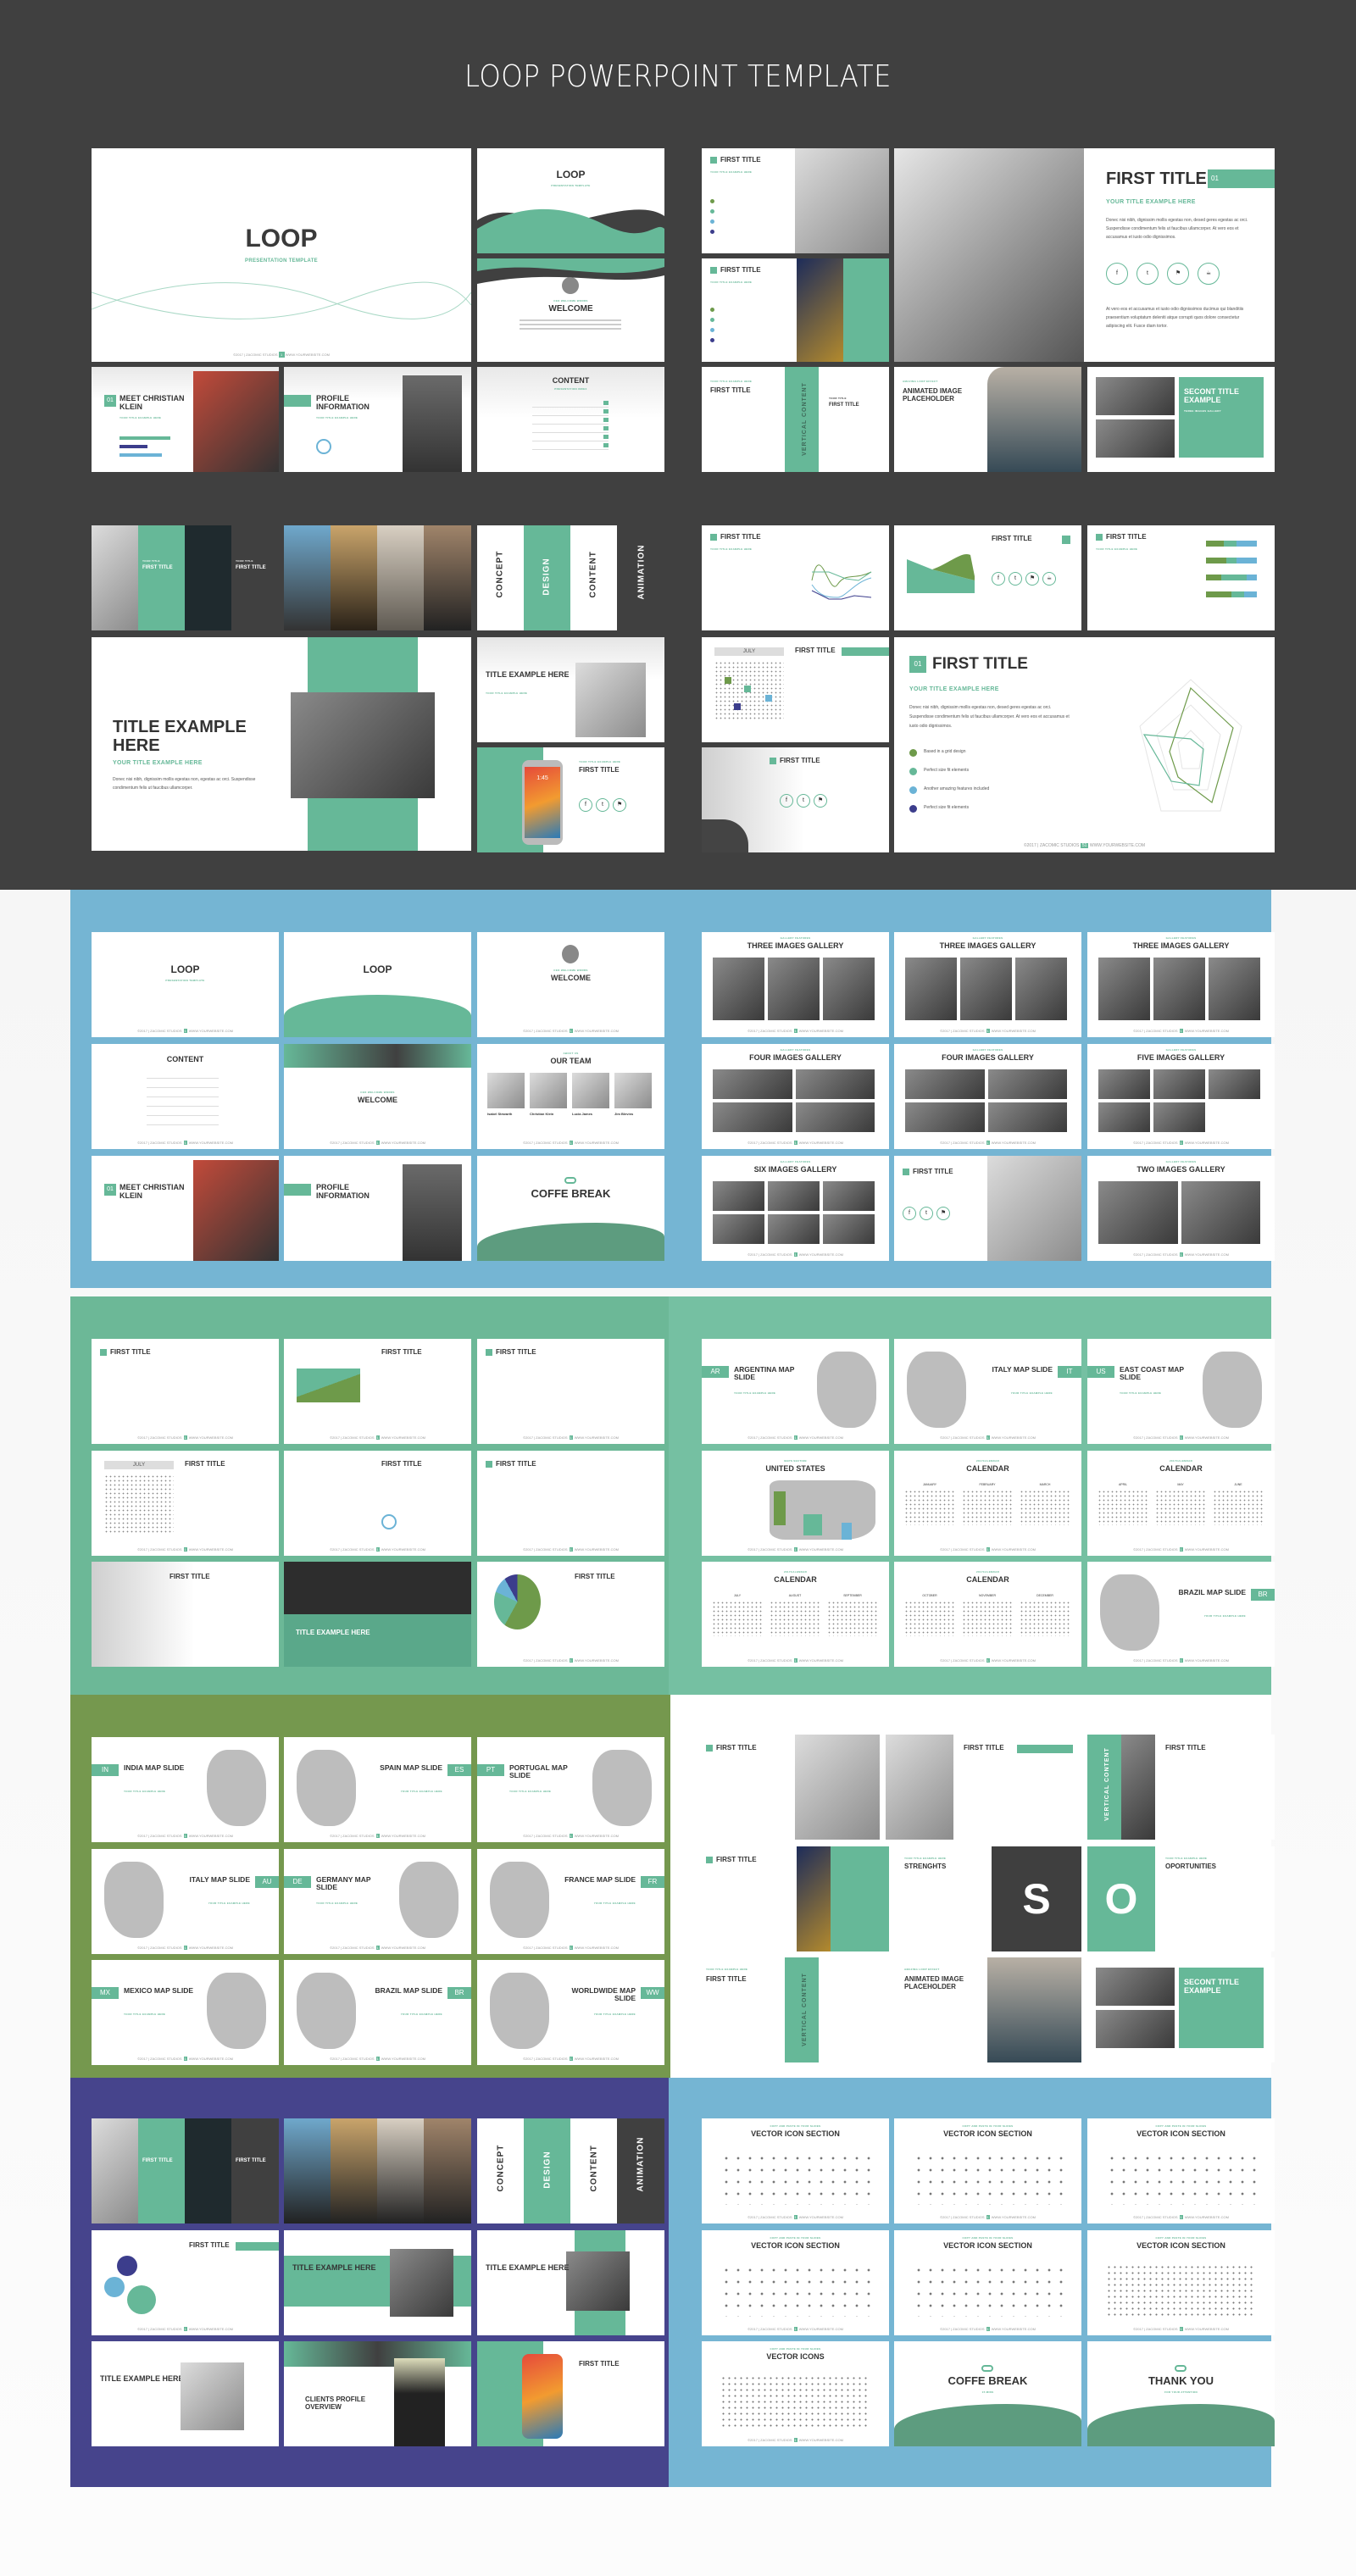  Describe the element at coordinates (1181, 2393) in the screenshot. I see `slide-thank-you: THANK YOU FOR YOUR ATTENTION` at that location.